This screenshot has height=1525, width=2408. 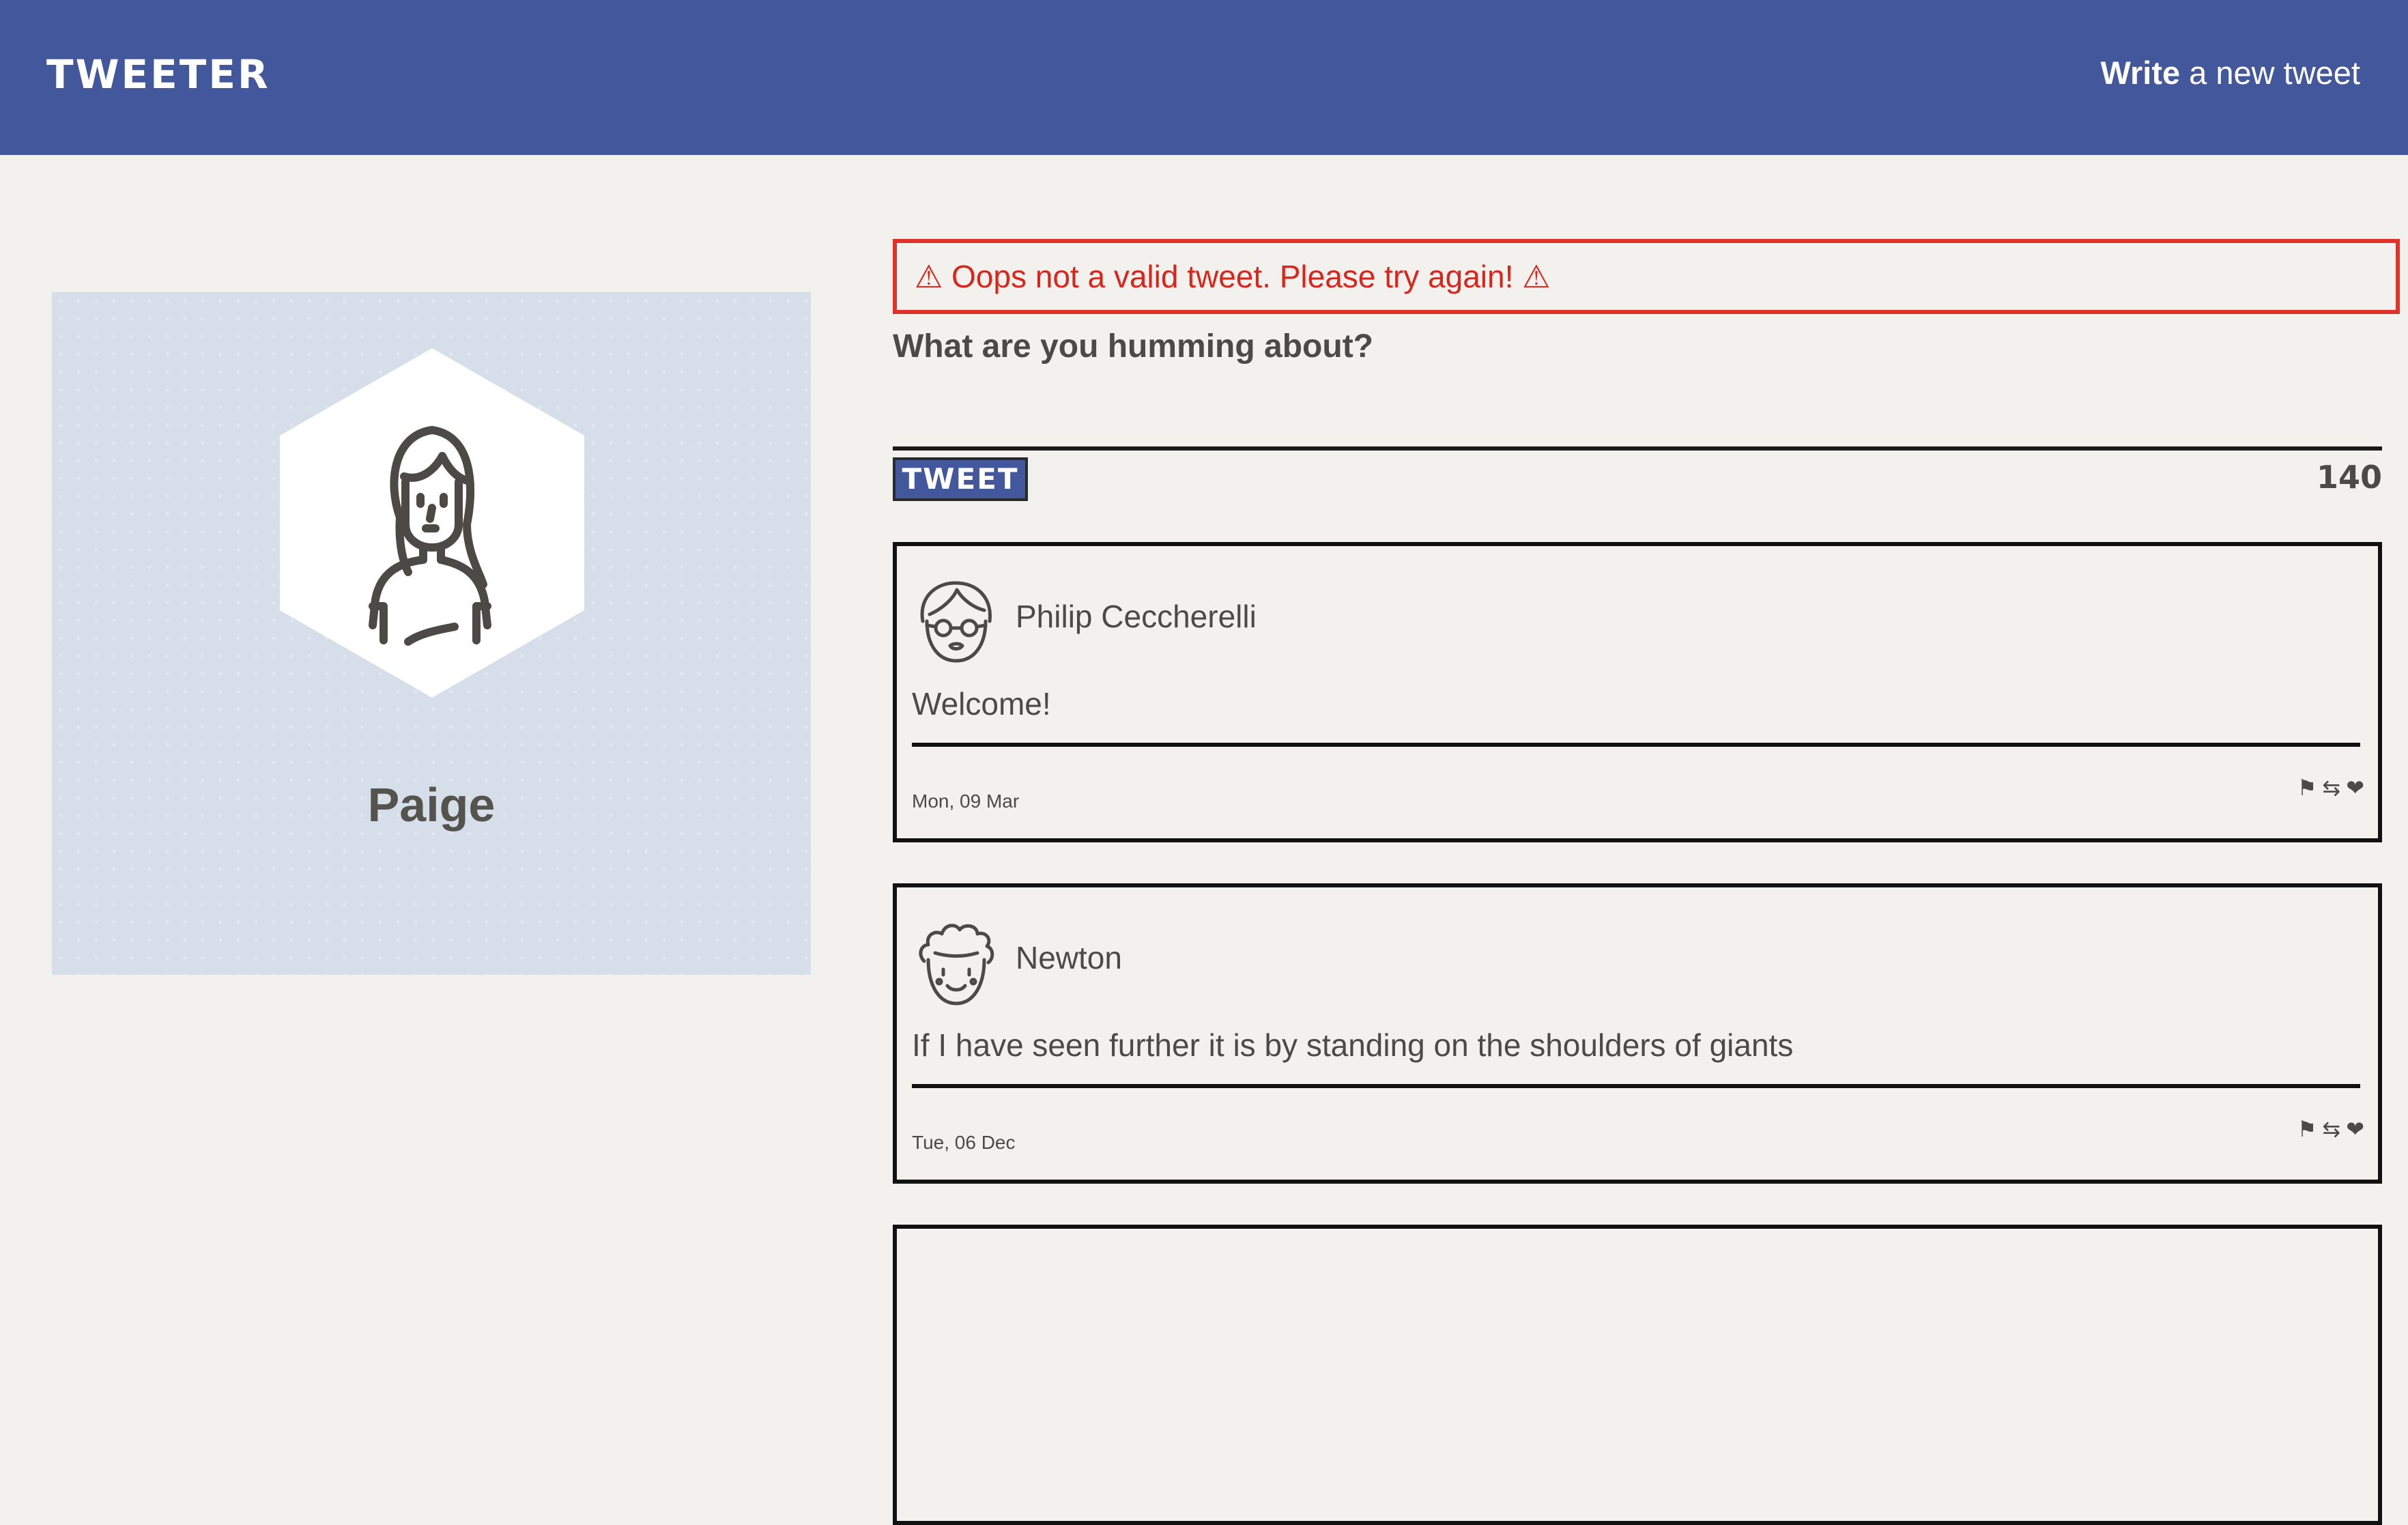 I want to click on write-new-tweet-link: Write a new tweet, so click(x=2230, y=73).